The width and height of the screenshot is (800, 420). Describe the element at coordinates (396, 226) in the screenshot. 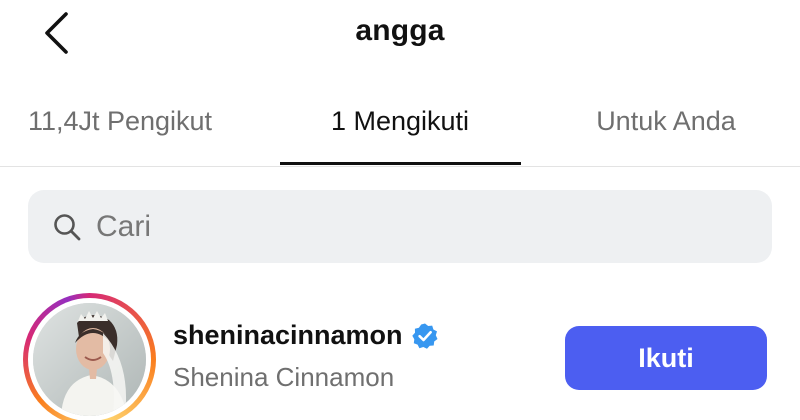

I see `search-input` at that location.